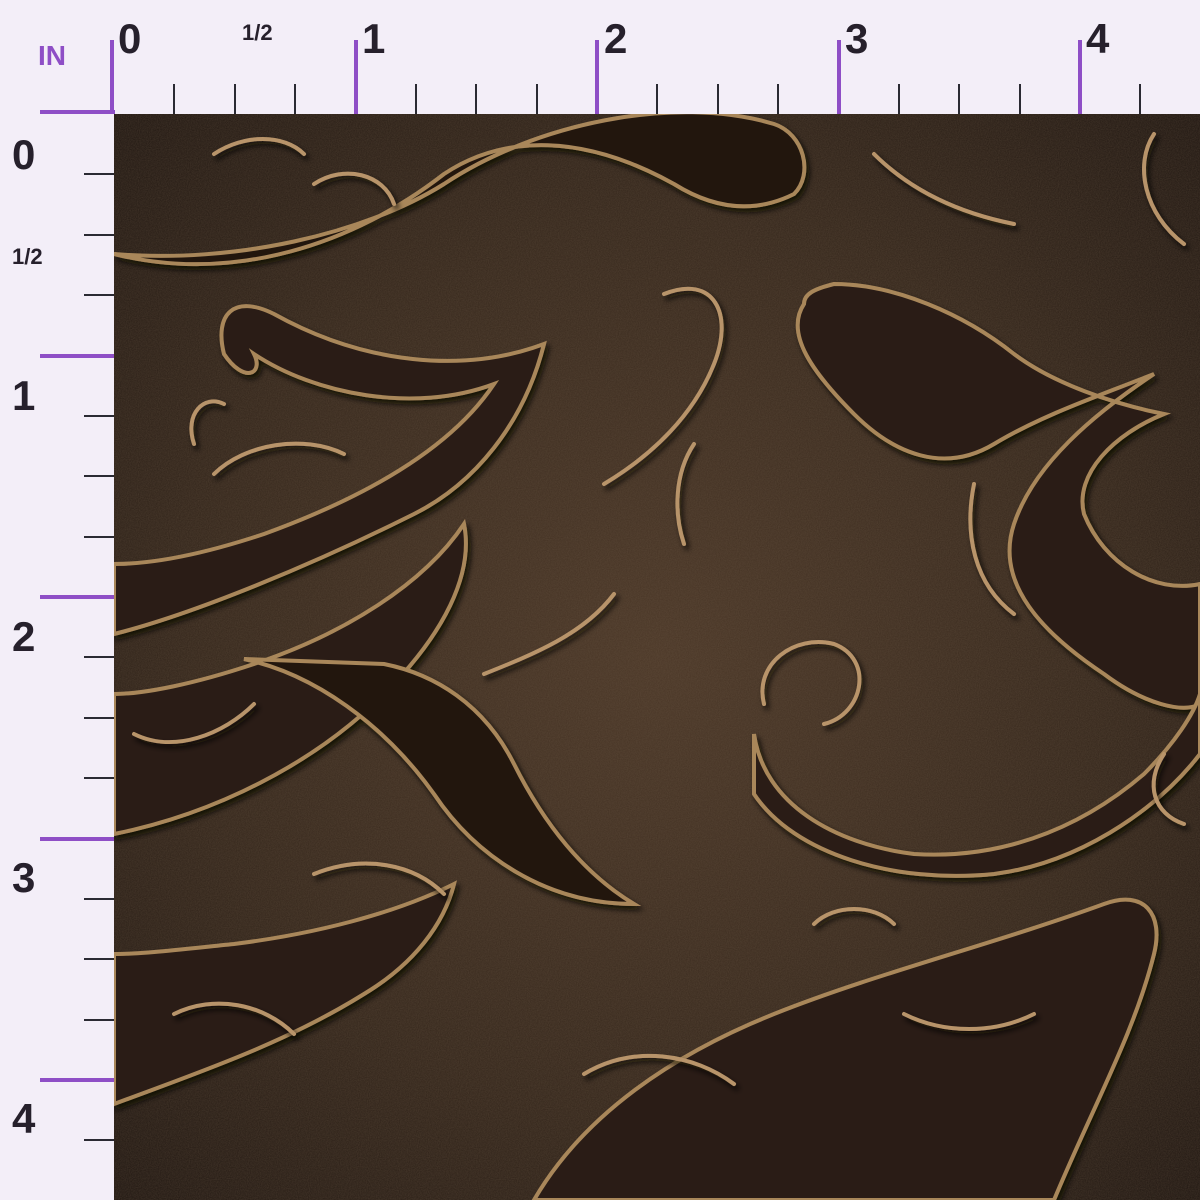  What do you see at coordinates (374, 38) in the screenshot?
I see `top-ruler-label-1: 1` at bounding box center [374, 38].